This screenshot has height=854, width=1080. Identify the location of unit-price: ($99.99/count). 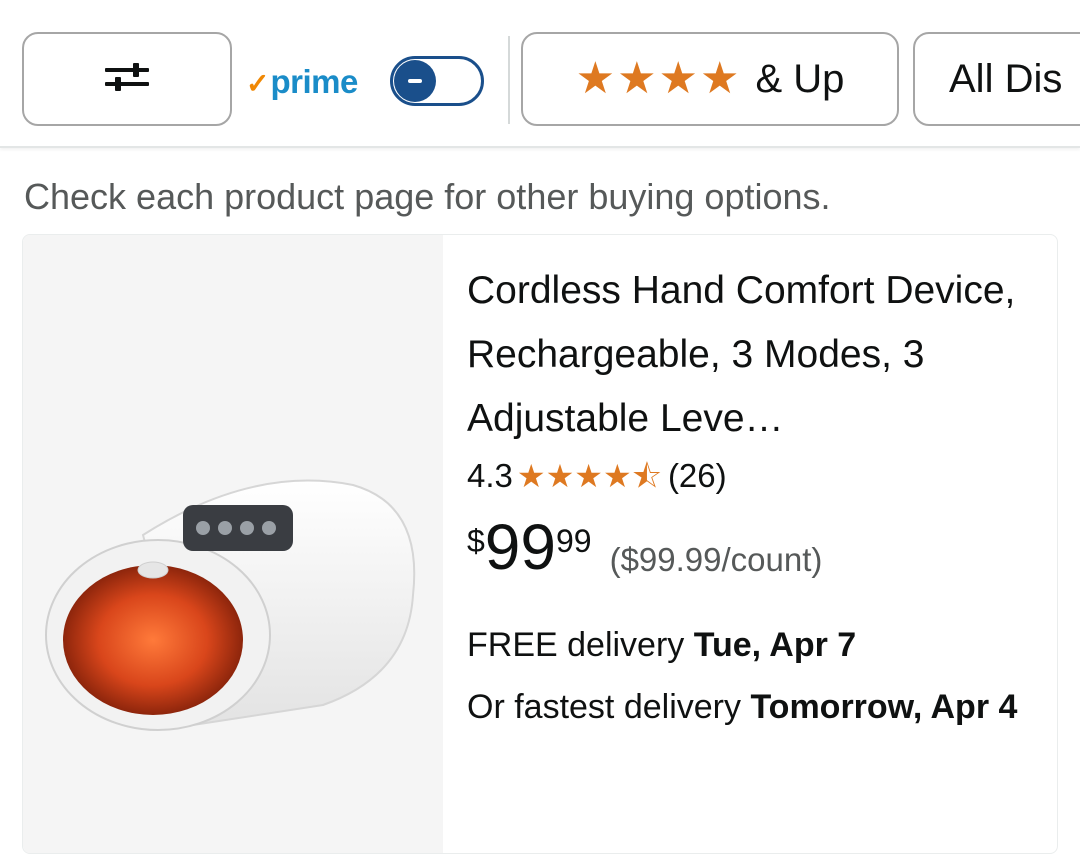
(716, 559).